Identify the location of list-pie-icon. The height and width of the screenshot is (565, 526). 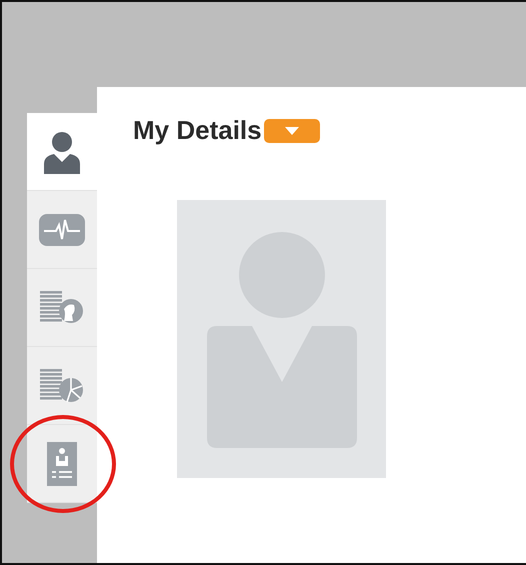
(62, 385).